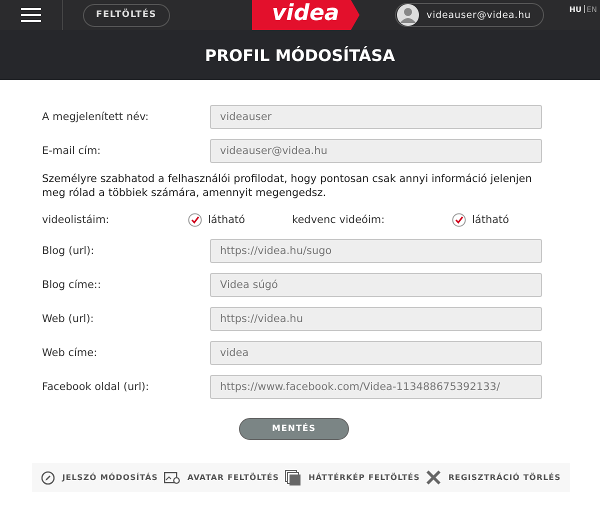 Image resolution: width=600 pixels, height=520 pixels. I want to click on input-field: https://videa.hu, so click(376, 319).